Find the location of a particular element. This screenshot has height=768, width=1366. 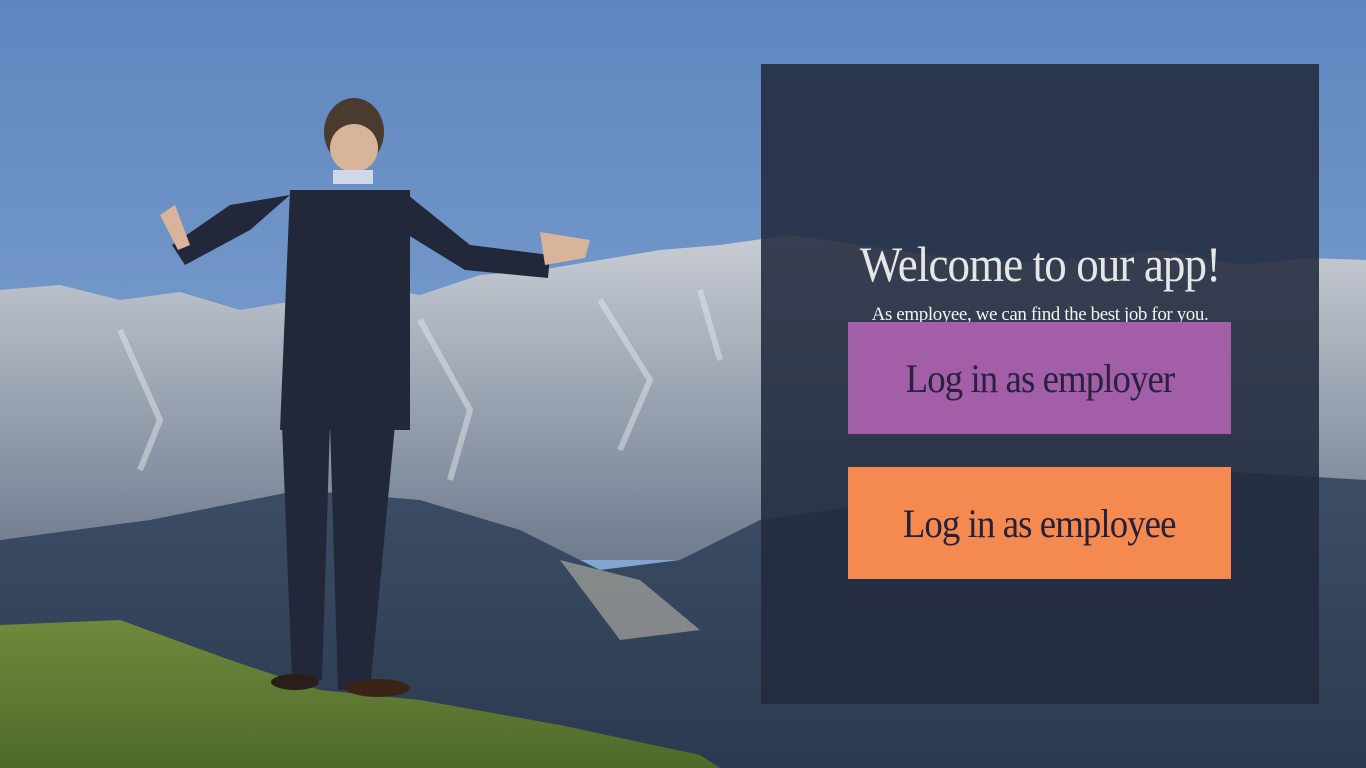

welcome-title: Welcome to our app! is located at coordinates (1040, 264).